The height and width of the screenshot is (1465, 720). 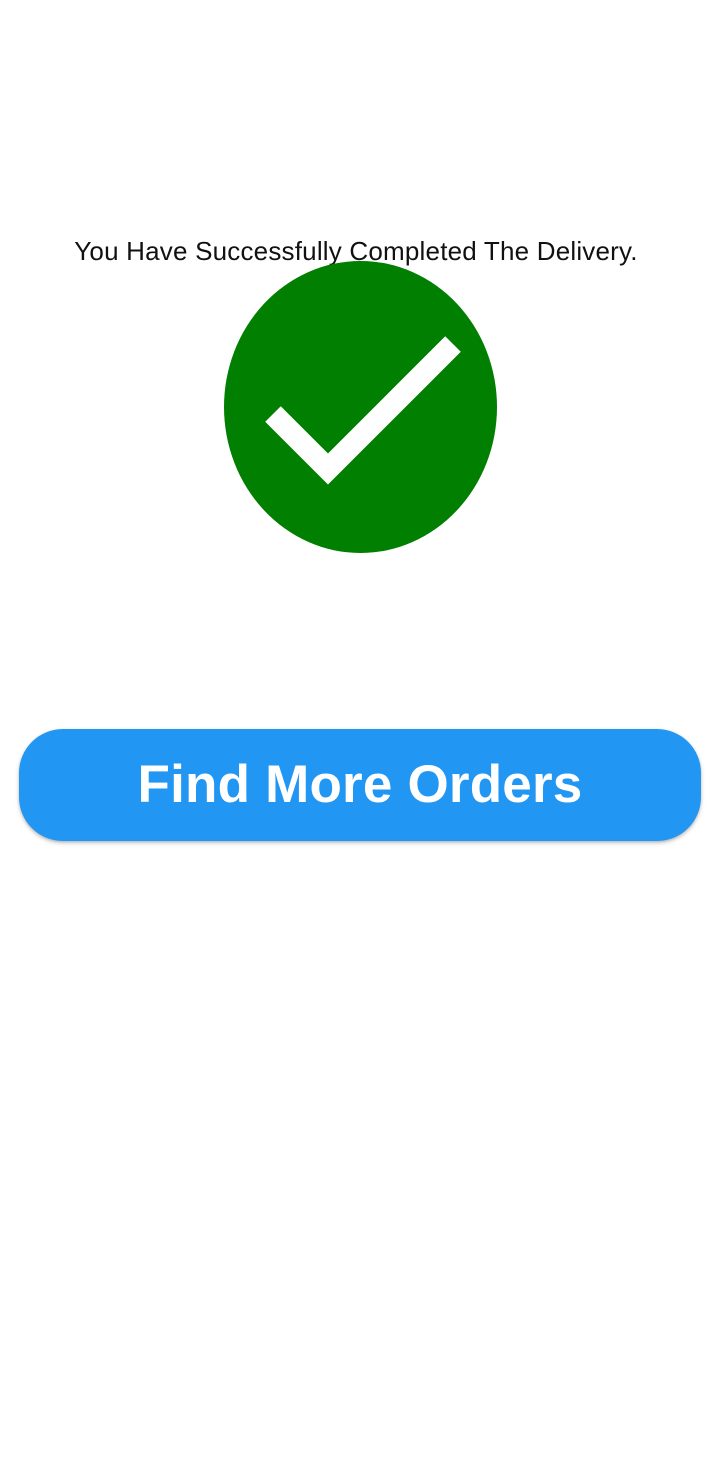 I want to click on find-more-orders-button: Find More Orders, so click(x=360, y=785).